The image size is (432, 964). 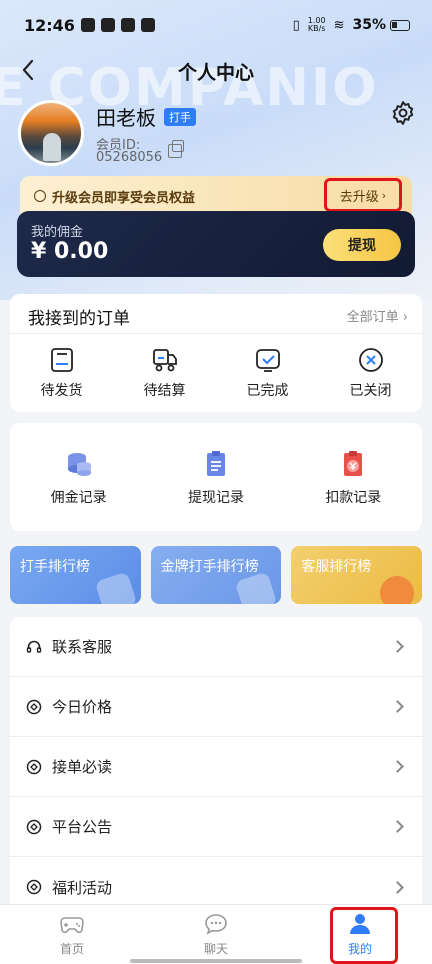 I want to click on battery: 35%, so click(x=381, y=25).